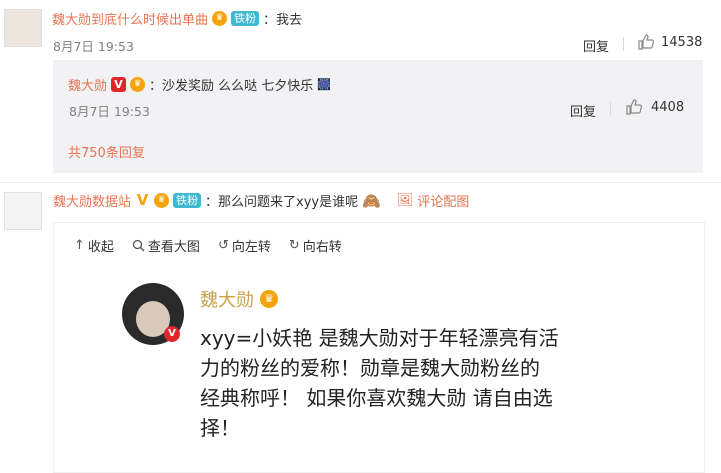  What do you see at coordinates (92, 200) in the screenshot?
I see `comment-username: 魏大勋数据站` at bounding box center [92, 200].